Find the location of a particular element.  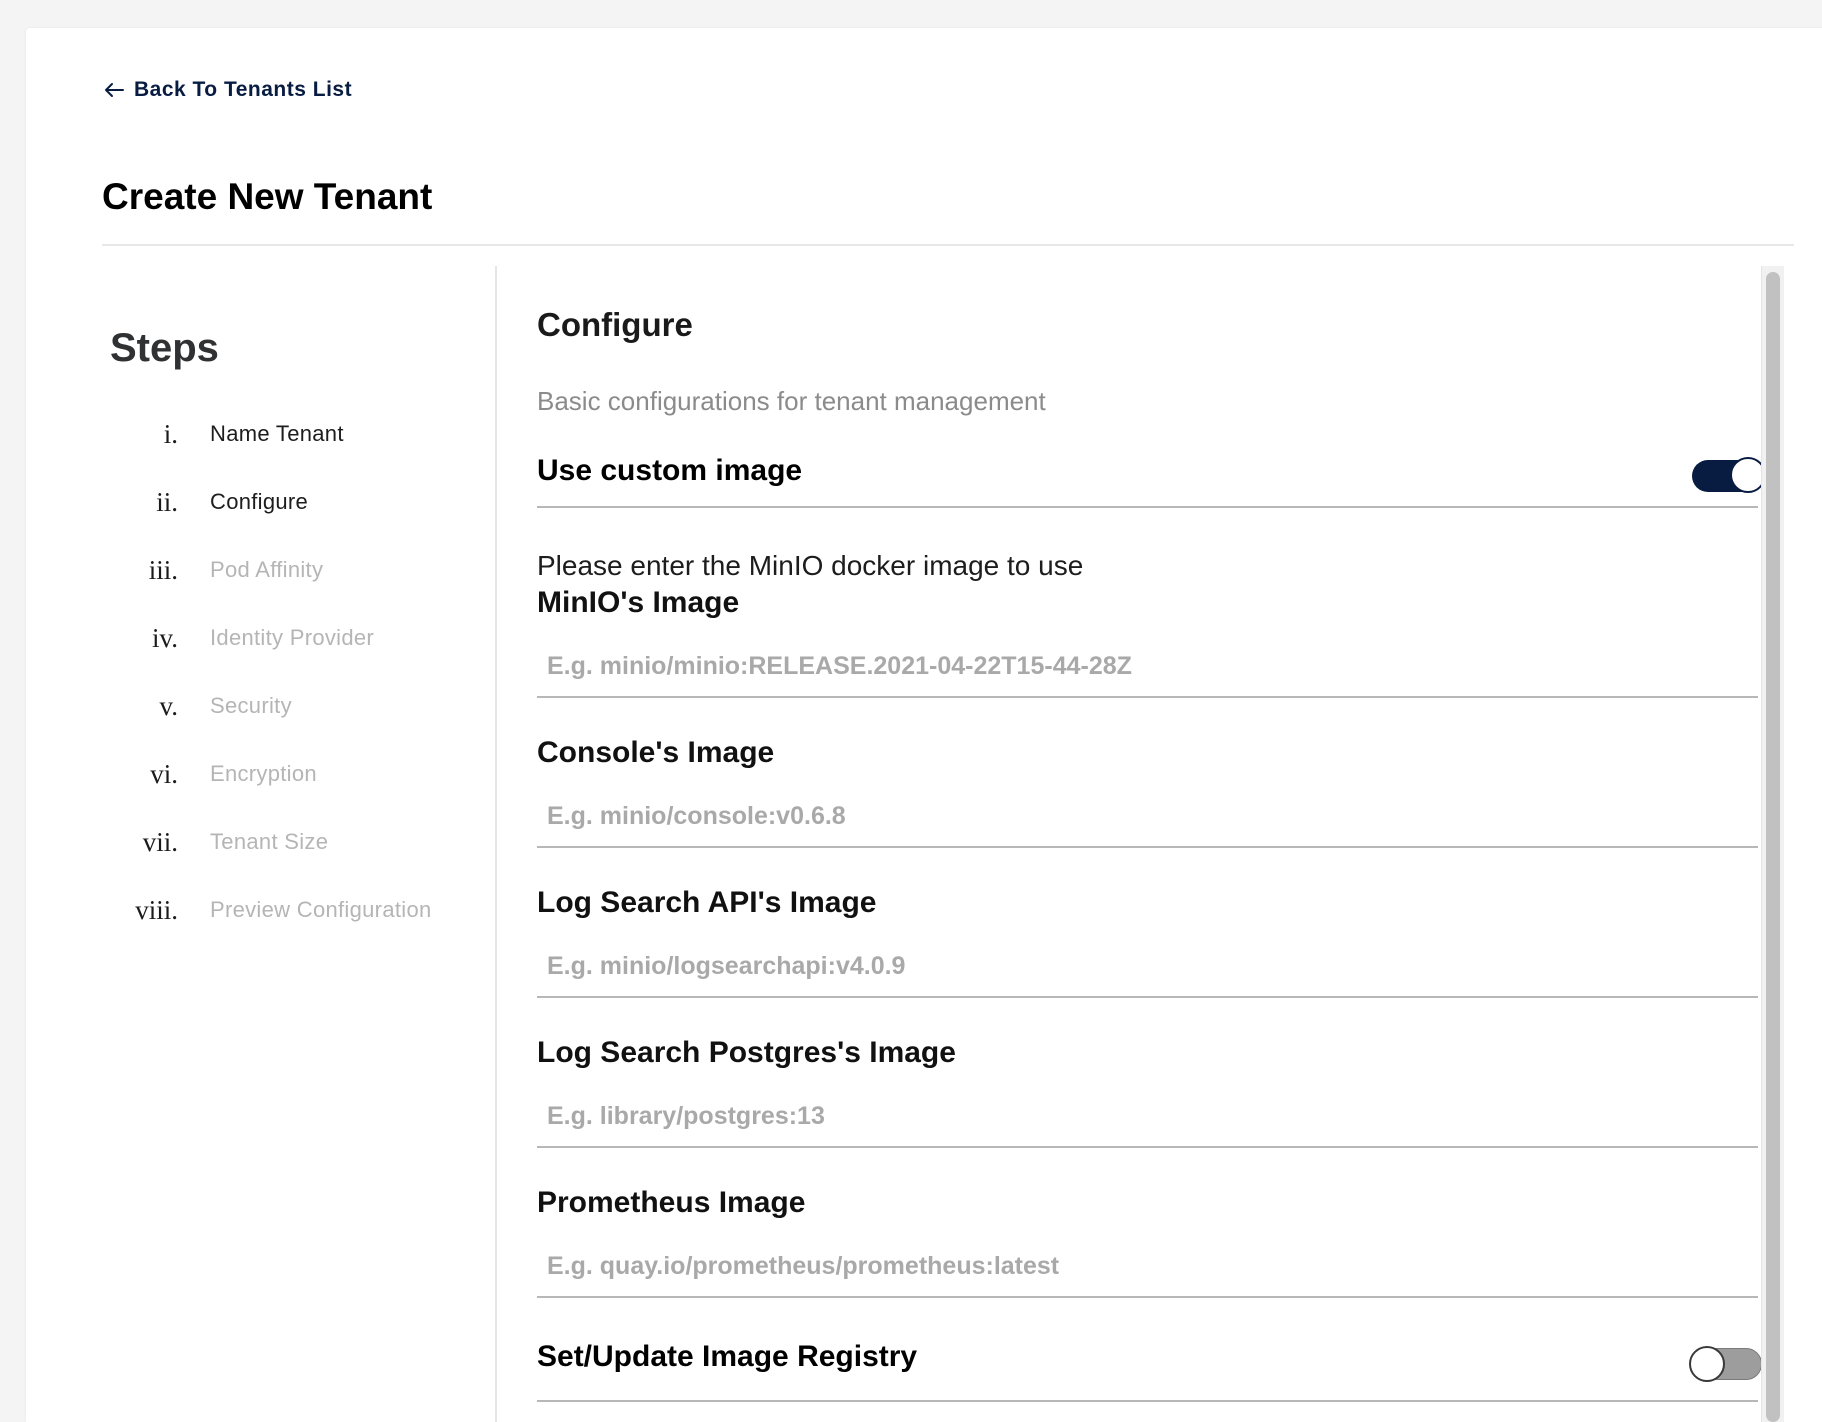

logsearch-postgres-image-input is located at coordinates (1147, 1117).